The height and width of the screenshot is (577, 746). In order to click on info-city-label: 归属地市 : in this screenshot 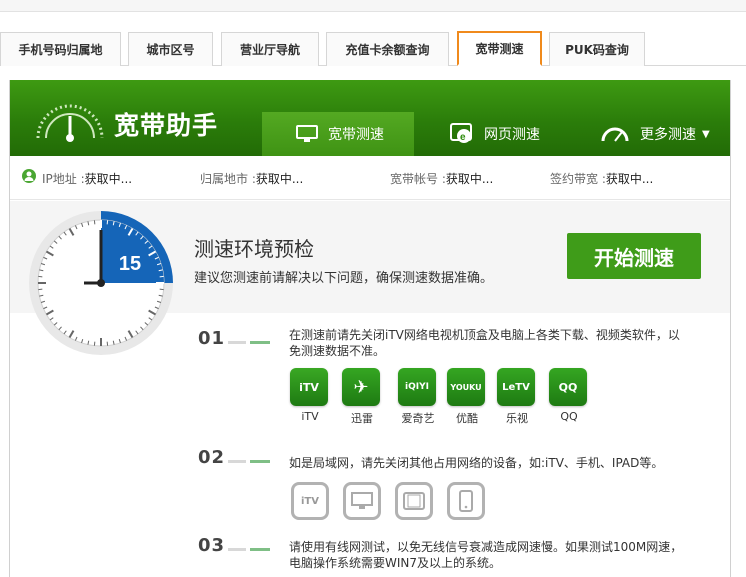, I will do `click(228, 179)`.